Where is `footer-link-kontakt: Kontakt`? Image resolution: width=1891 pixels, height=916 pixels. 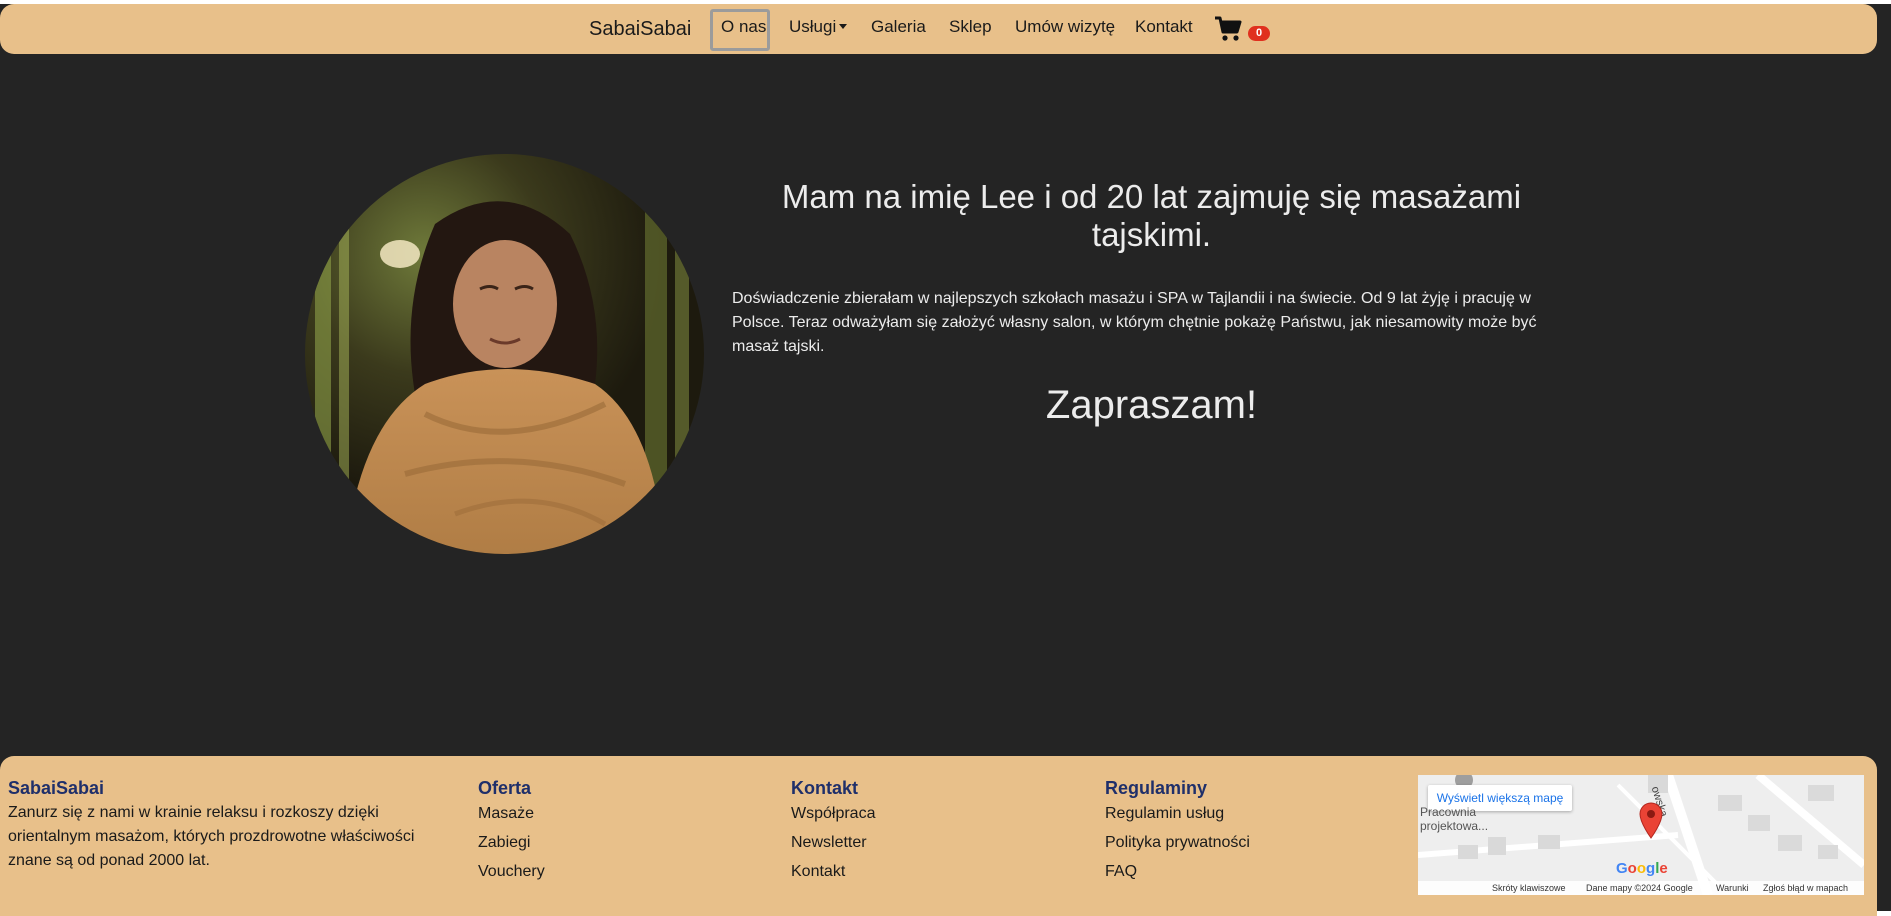
footer-link-kontakt: Kontakt is located at coordinates (818, 872).